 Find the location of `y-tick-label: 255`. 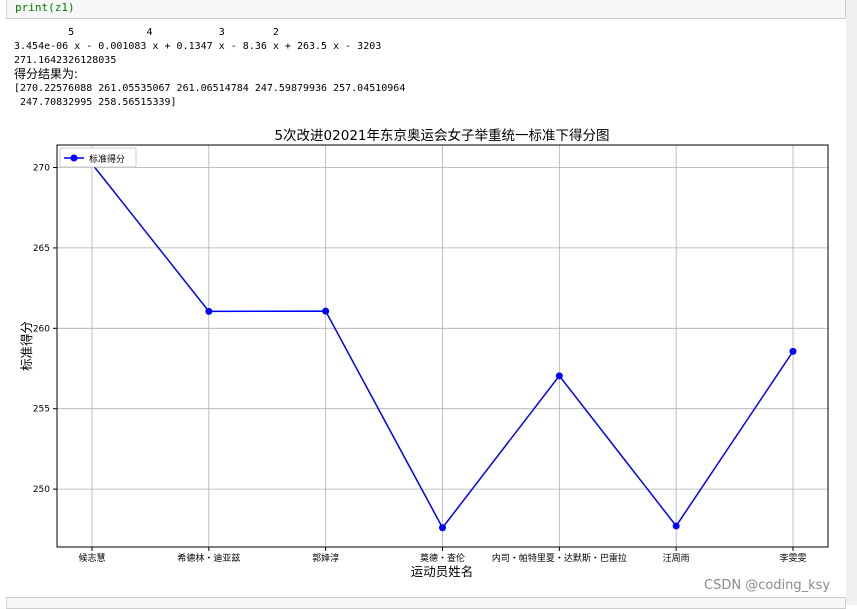

y-tick-label: 255 is located at coordinates (41, 410).